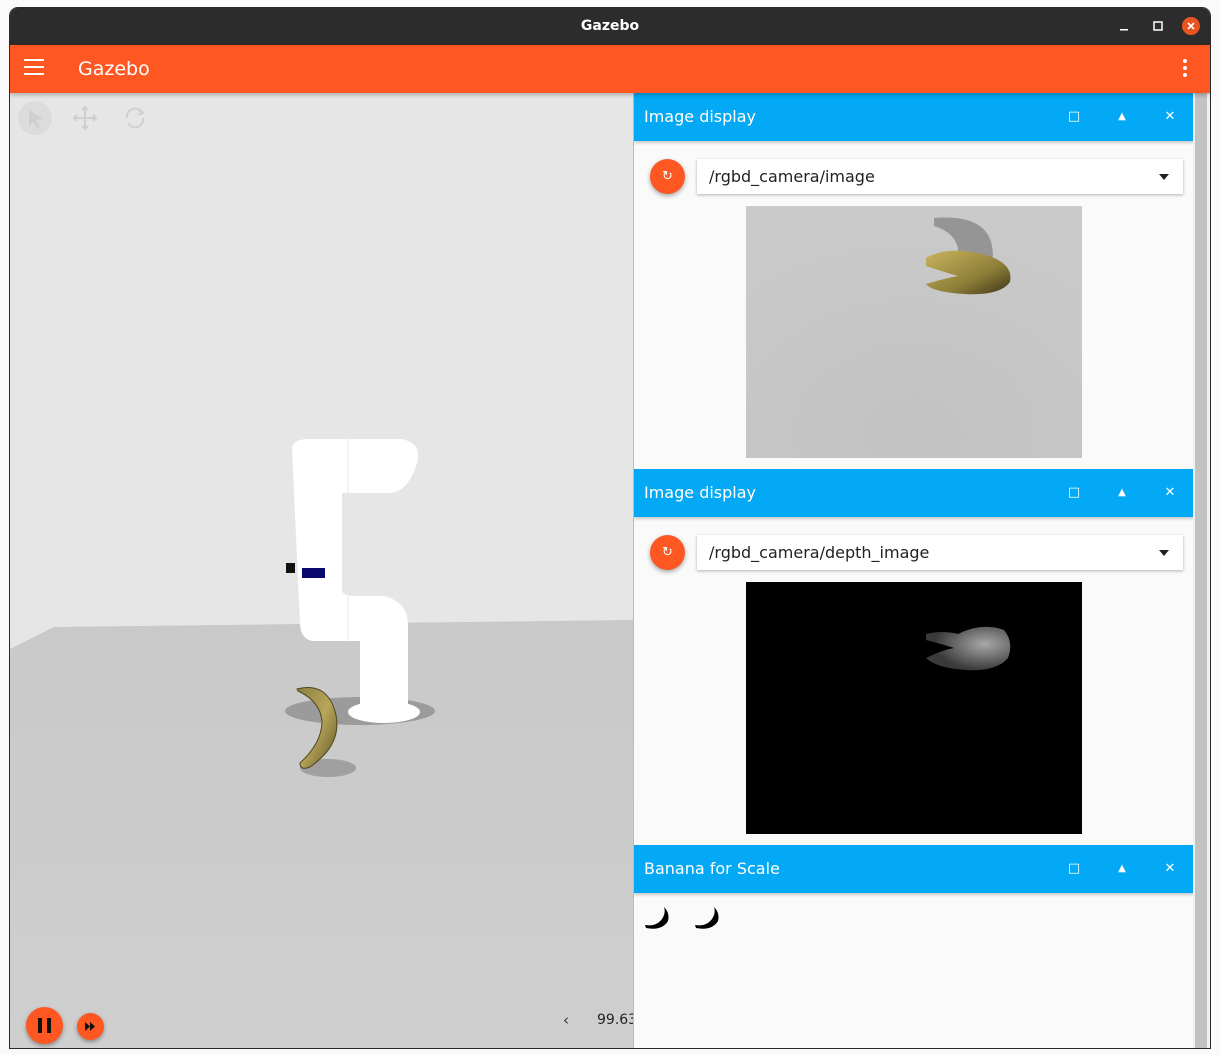 This screenshot has height=1055, width=1220. I want to click on real-time-factor: 99.63, so click(615, 1020).